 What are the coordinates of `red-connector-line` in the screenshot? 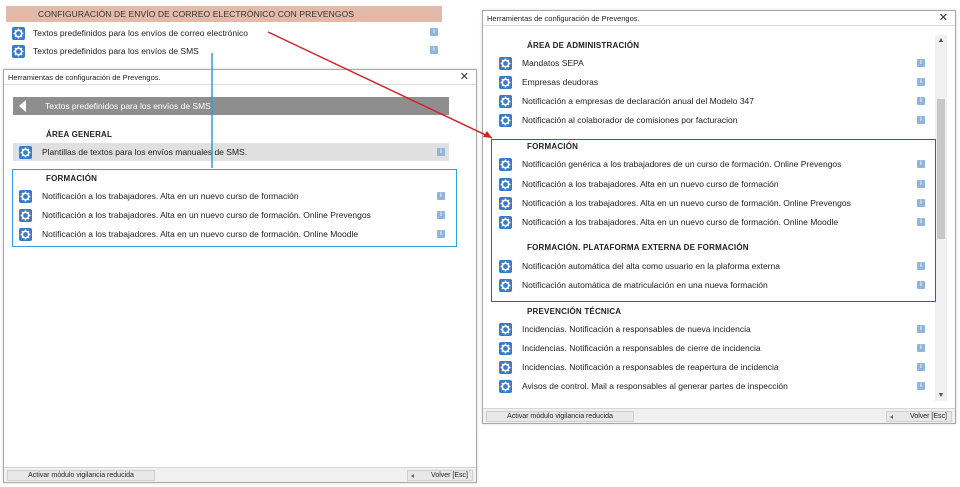 It's located at (380, 85).